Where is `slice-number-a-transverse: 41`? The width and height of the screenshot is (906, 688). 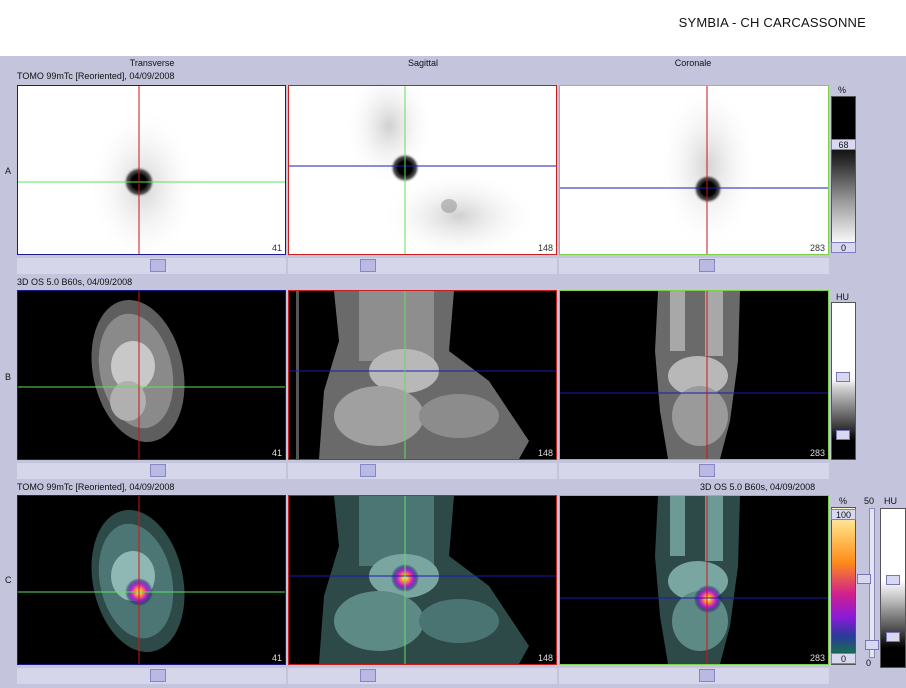
slice-number-a-transverse: 41 is located at coordinates (276, 248).